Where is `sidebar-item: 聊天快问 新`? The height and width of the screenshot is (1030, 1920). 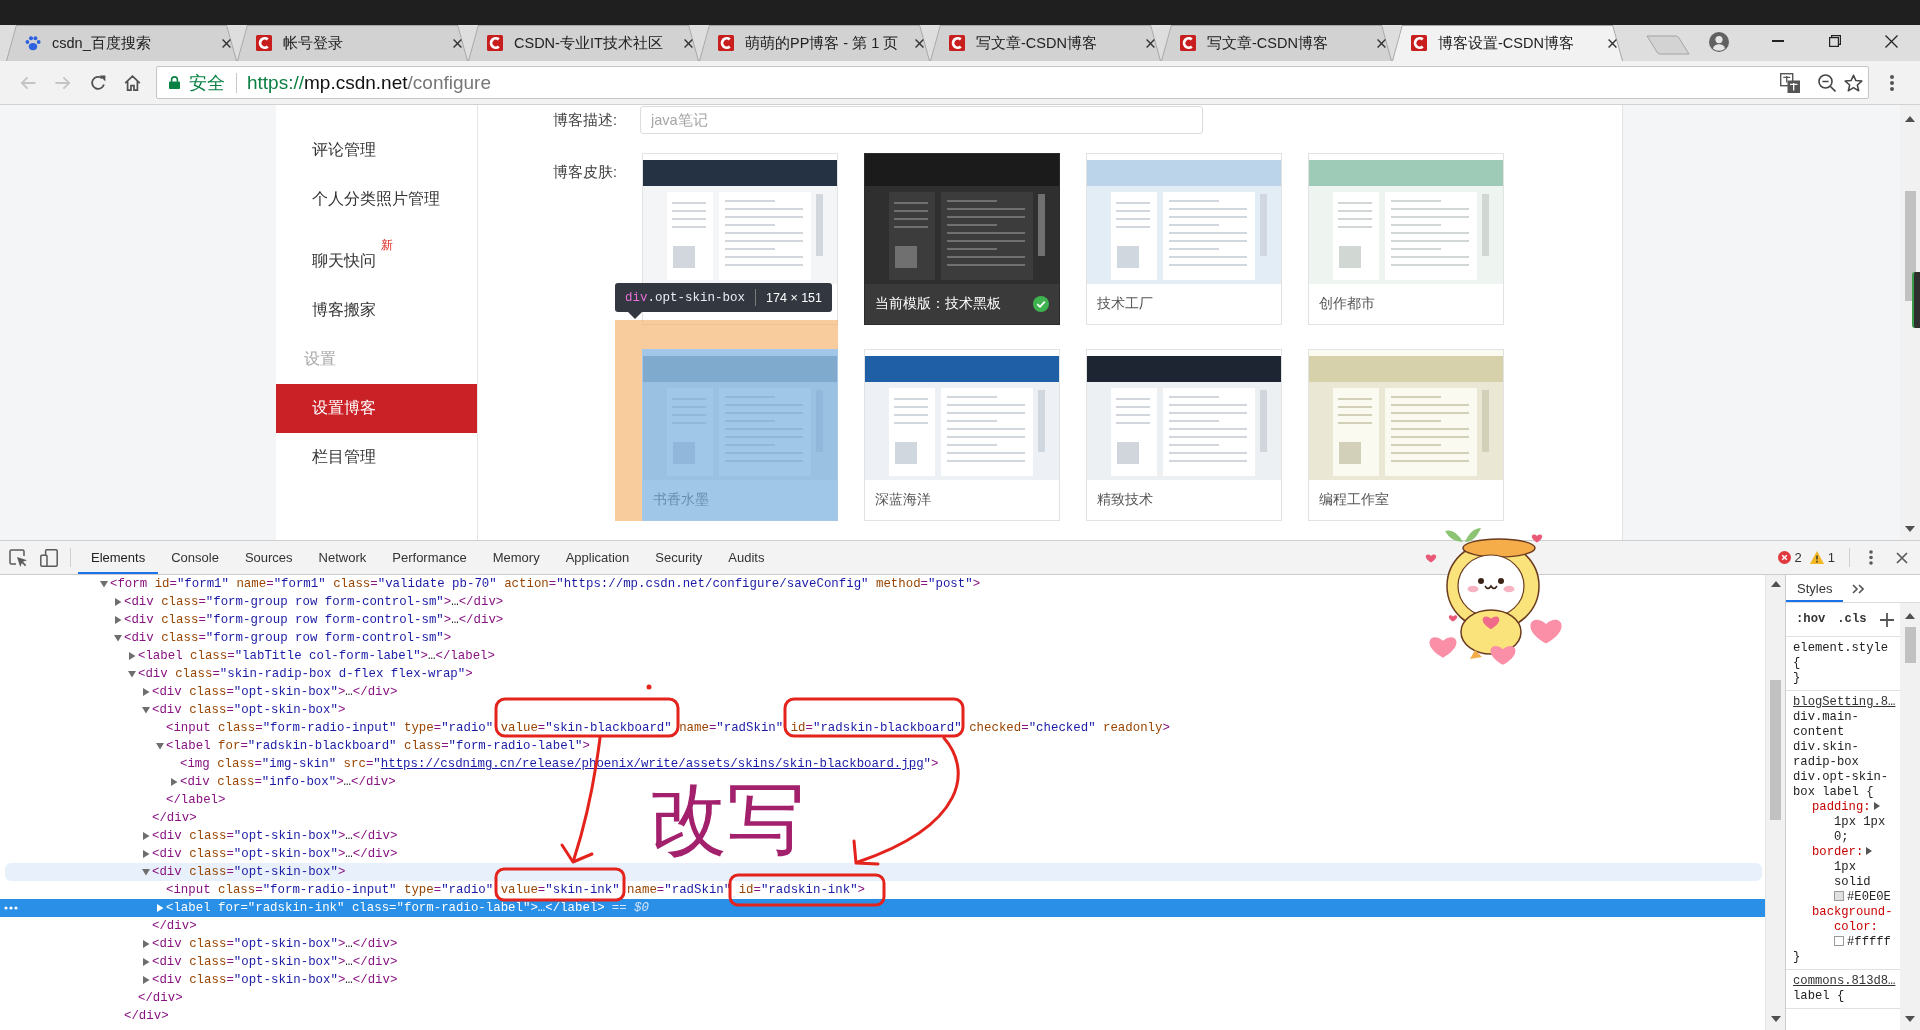
sidebar-item: 聊天快问 新 is located at coordinates (376, 255).